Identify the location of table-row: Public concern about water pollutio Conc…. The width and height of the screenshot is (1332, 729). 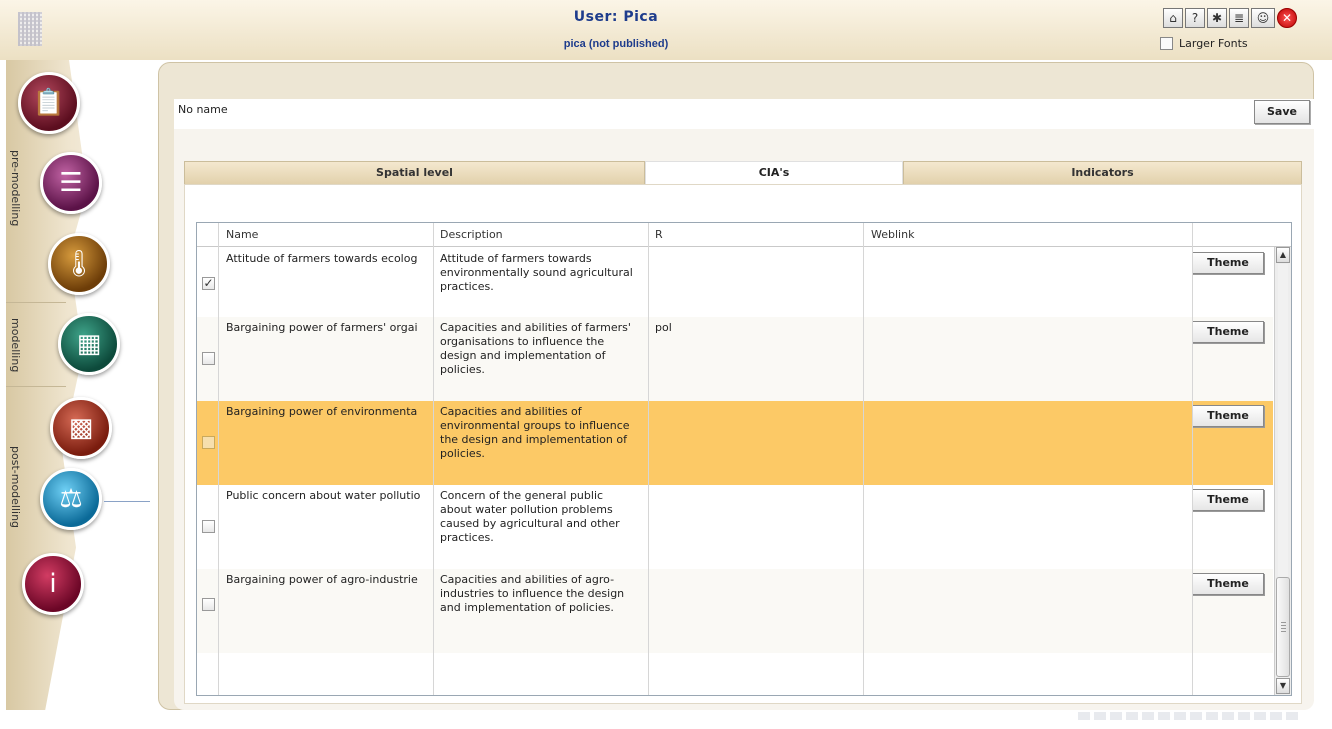
(735, 527).